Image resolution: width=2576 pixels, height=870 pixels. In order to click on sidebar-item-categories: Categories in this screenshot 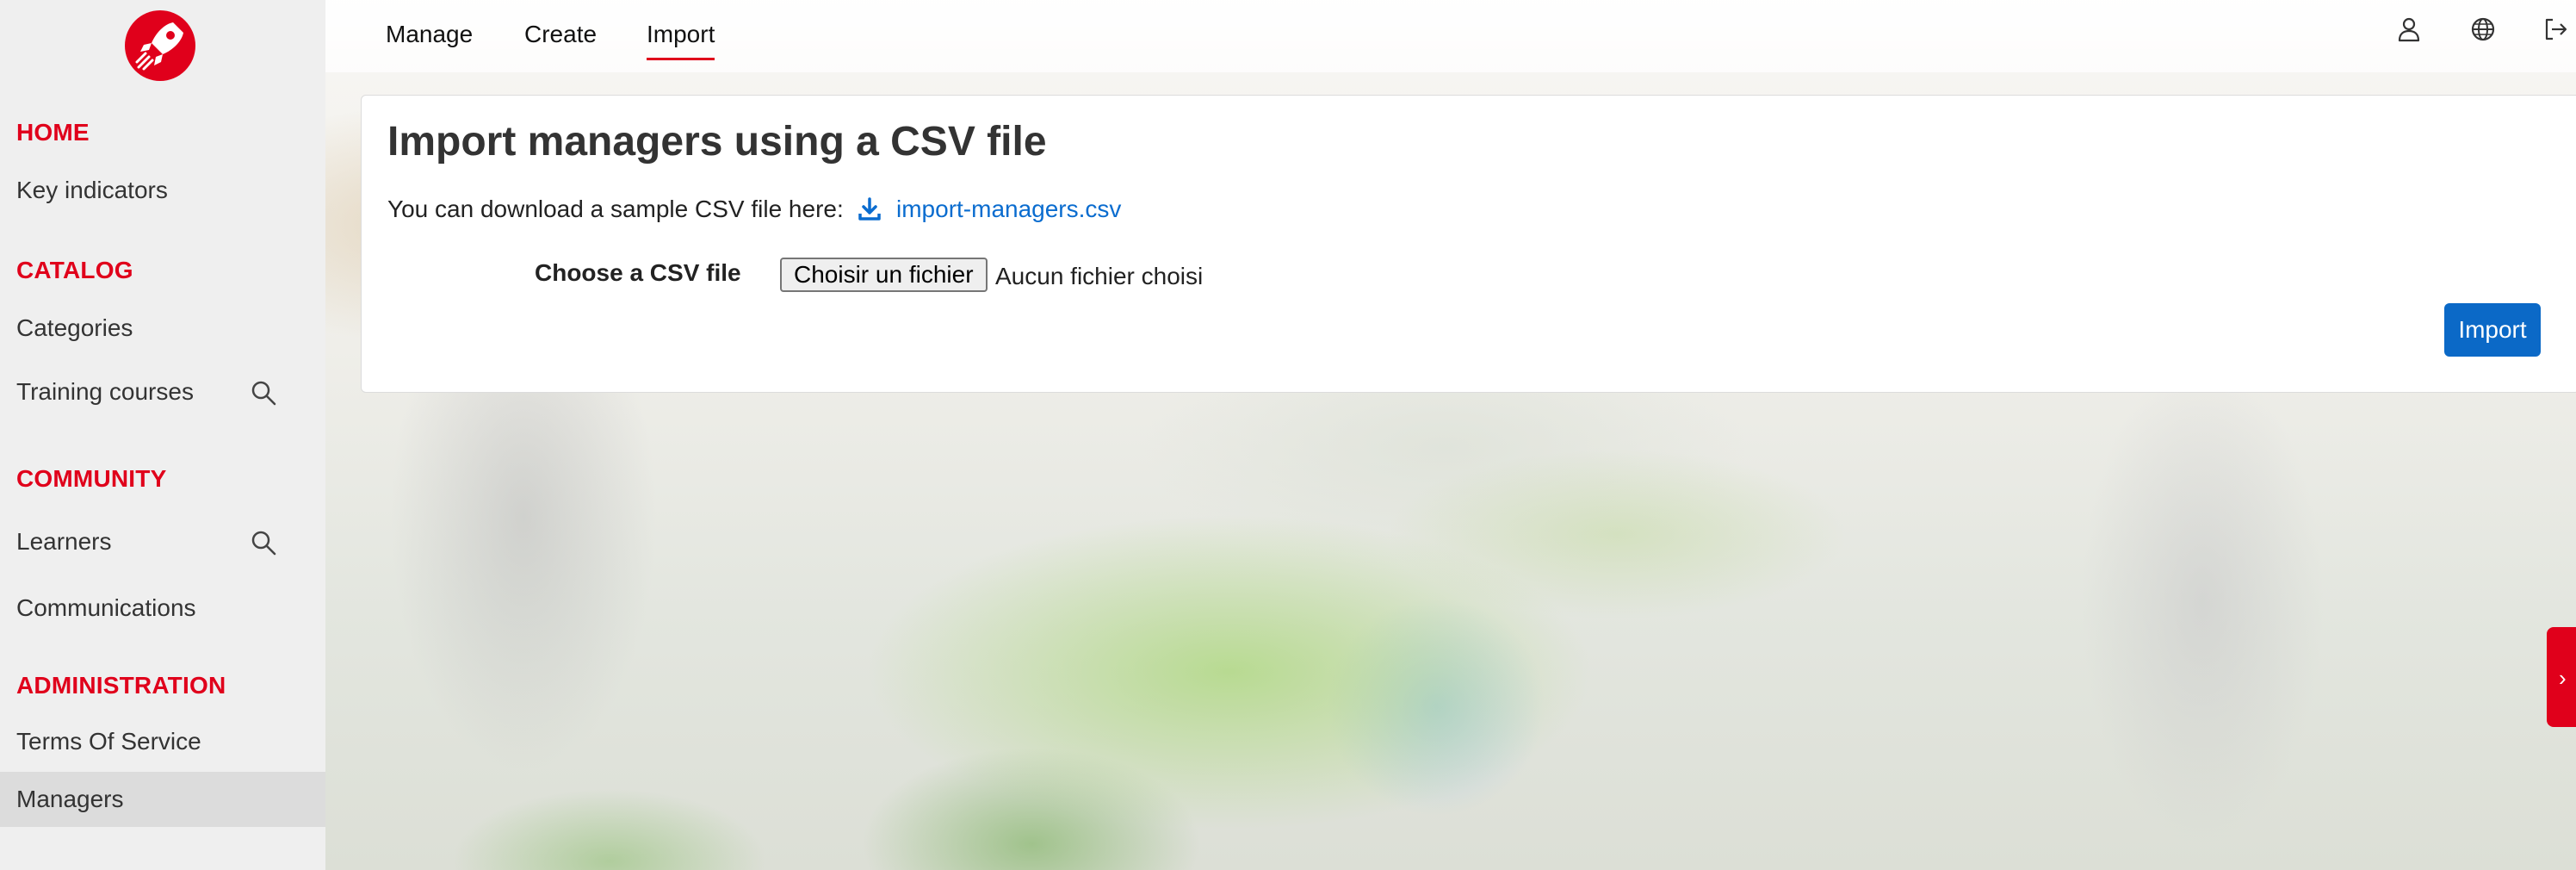, I will do `click(163, 328)`.